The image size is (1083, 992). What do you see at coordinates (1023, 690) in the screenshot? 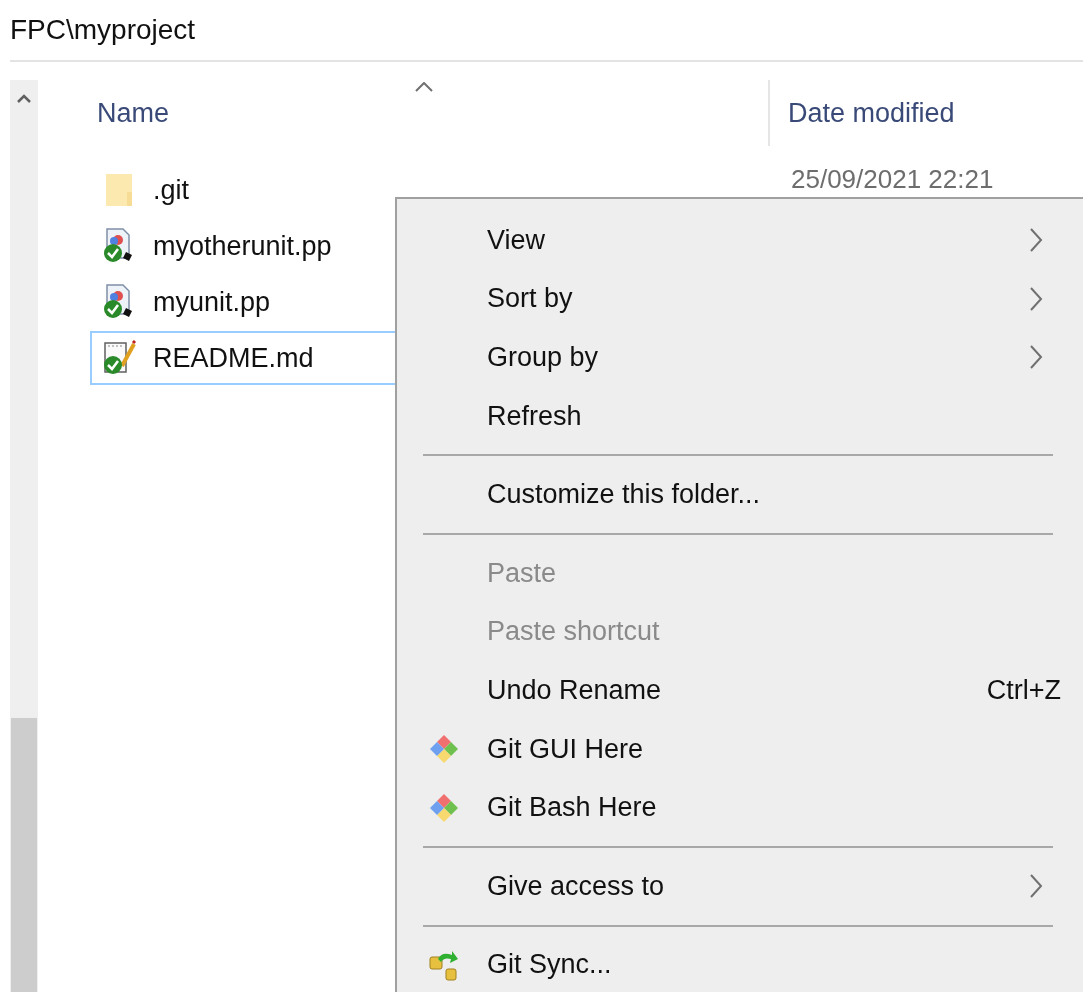
I see `shortcut-text: Ctrl+Z` at bounding box center [1023, 690].